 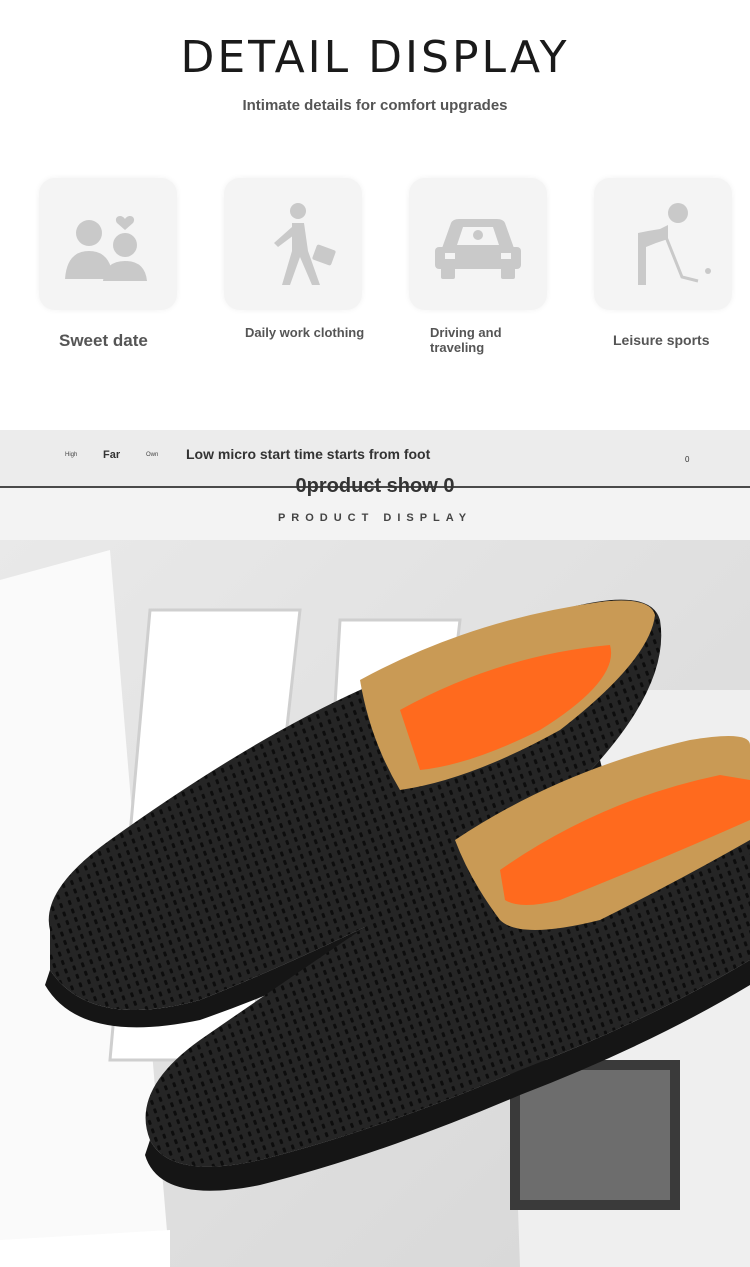 What do you see at coordinates (106, 248) in the screenshot?
I see `couple-heart-icon` at bounding box center [106, 248].